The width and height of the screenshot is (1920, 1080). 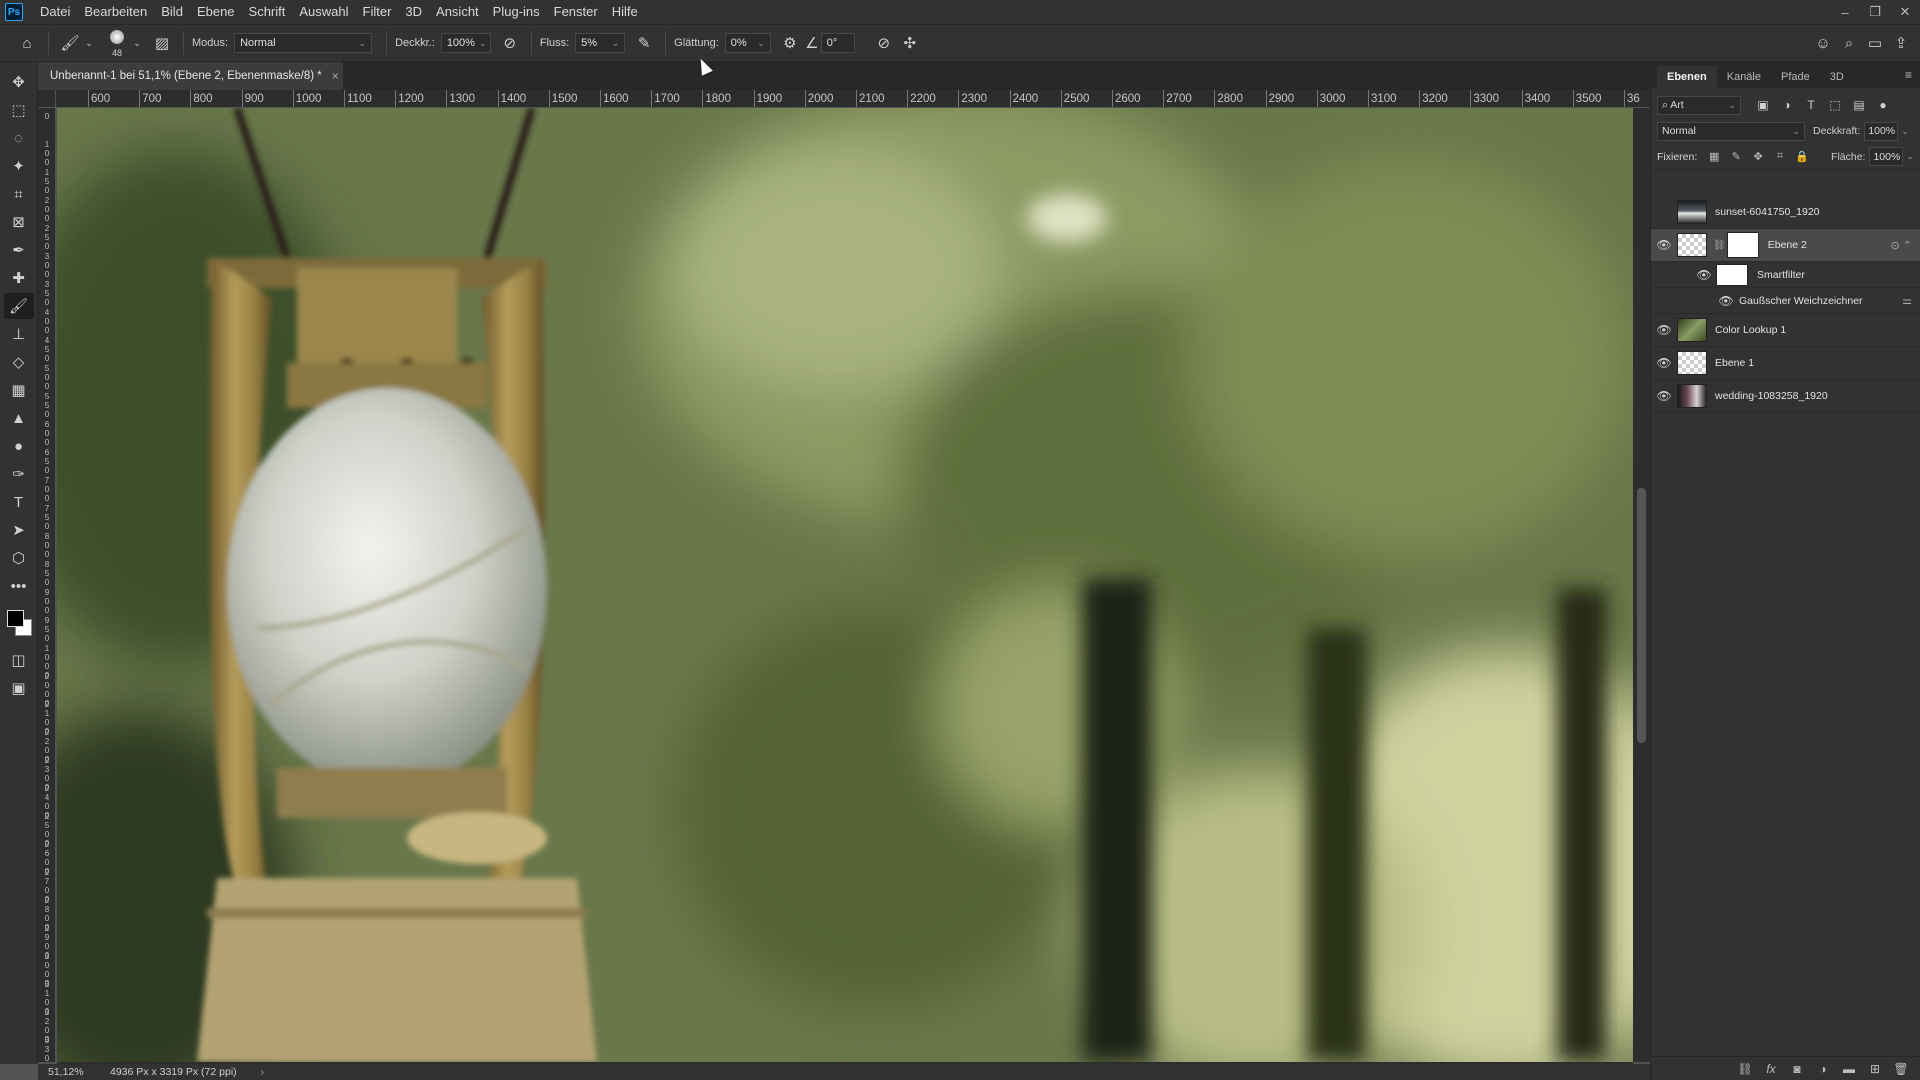 What do you see at coordinates (1823, 1069) in the screenshot?
I see `adjustment-layer-icon: ◑` at bounding box center [1823, 1069].